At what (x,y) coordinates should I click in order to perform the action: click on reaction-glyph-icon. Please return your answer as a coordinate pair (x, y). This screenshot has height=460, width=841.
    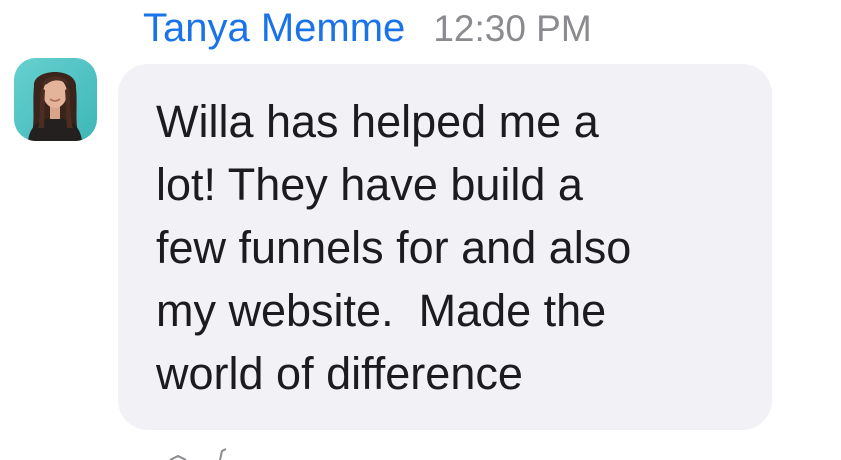
    Looking at the image, I should click on (198, 454).